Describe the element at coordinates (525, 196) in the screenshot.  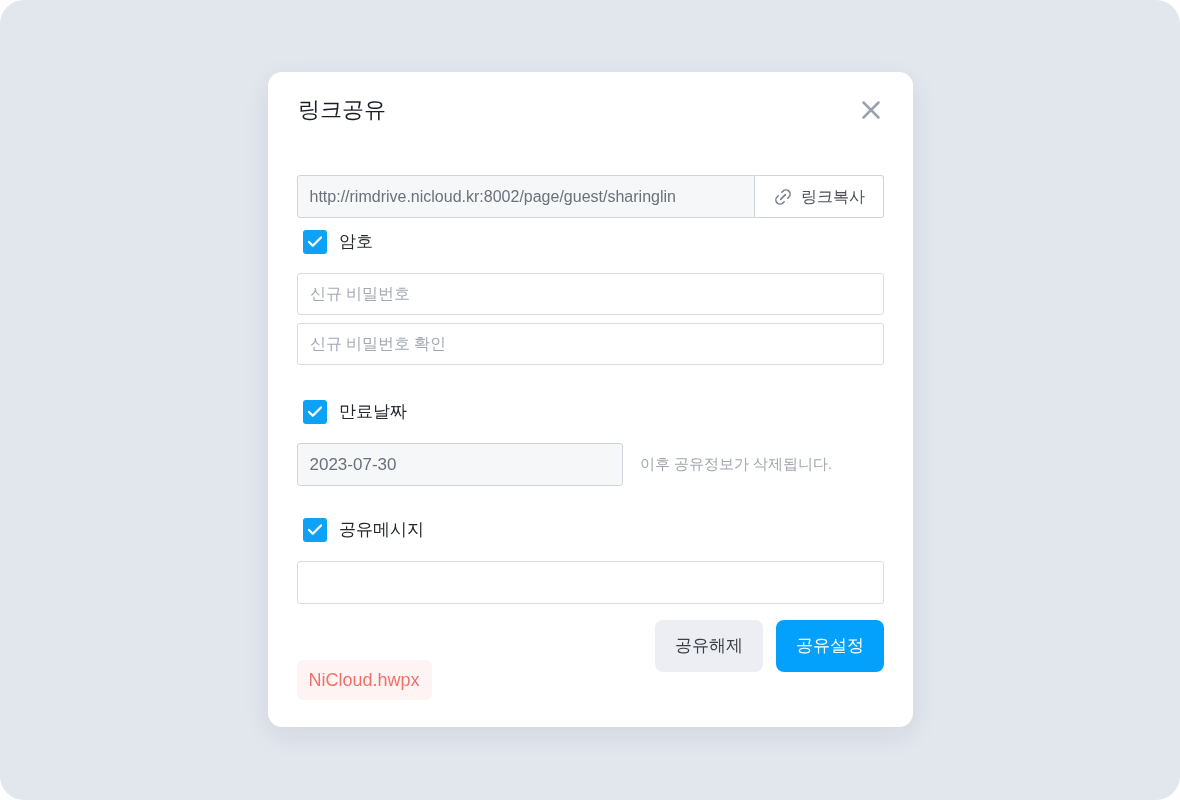
I see `url-field: http://rimdrive.nicloud.kr:8002/page/guest/sharinglin` at that location.